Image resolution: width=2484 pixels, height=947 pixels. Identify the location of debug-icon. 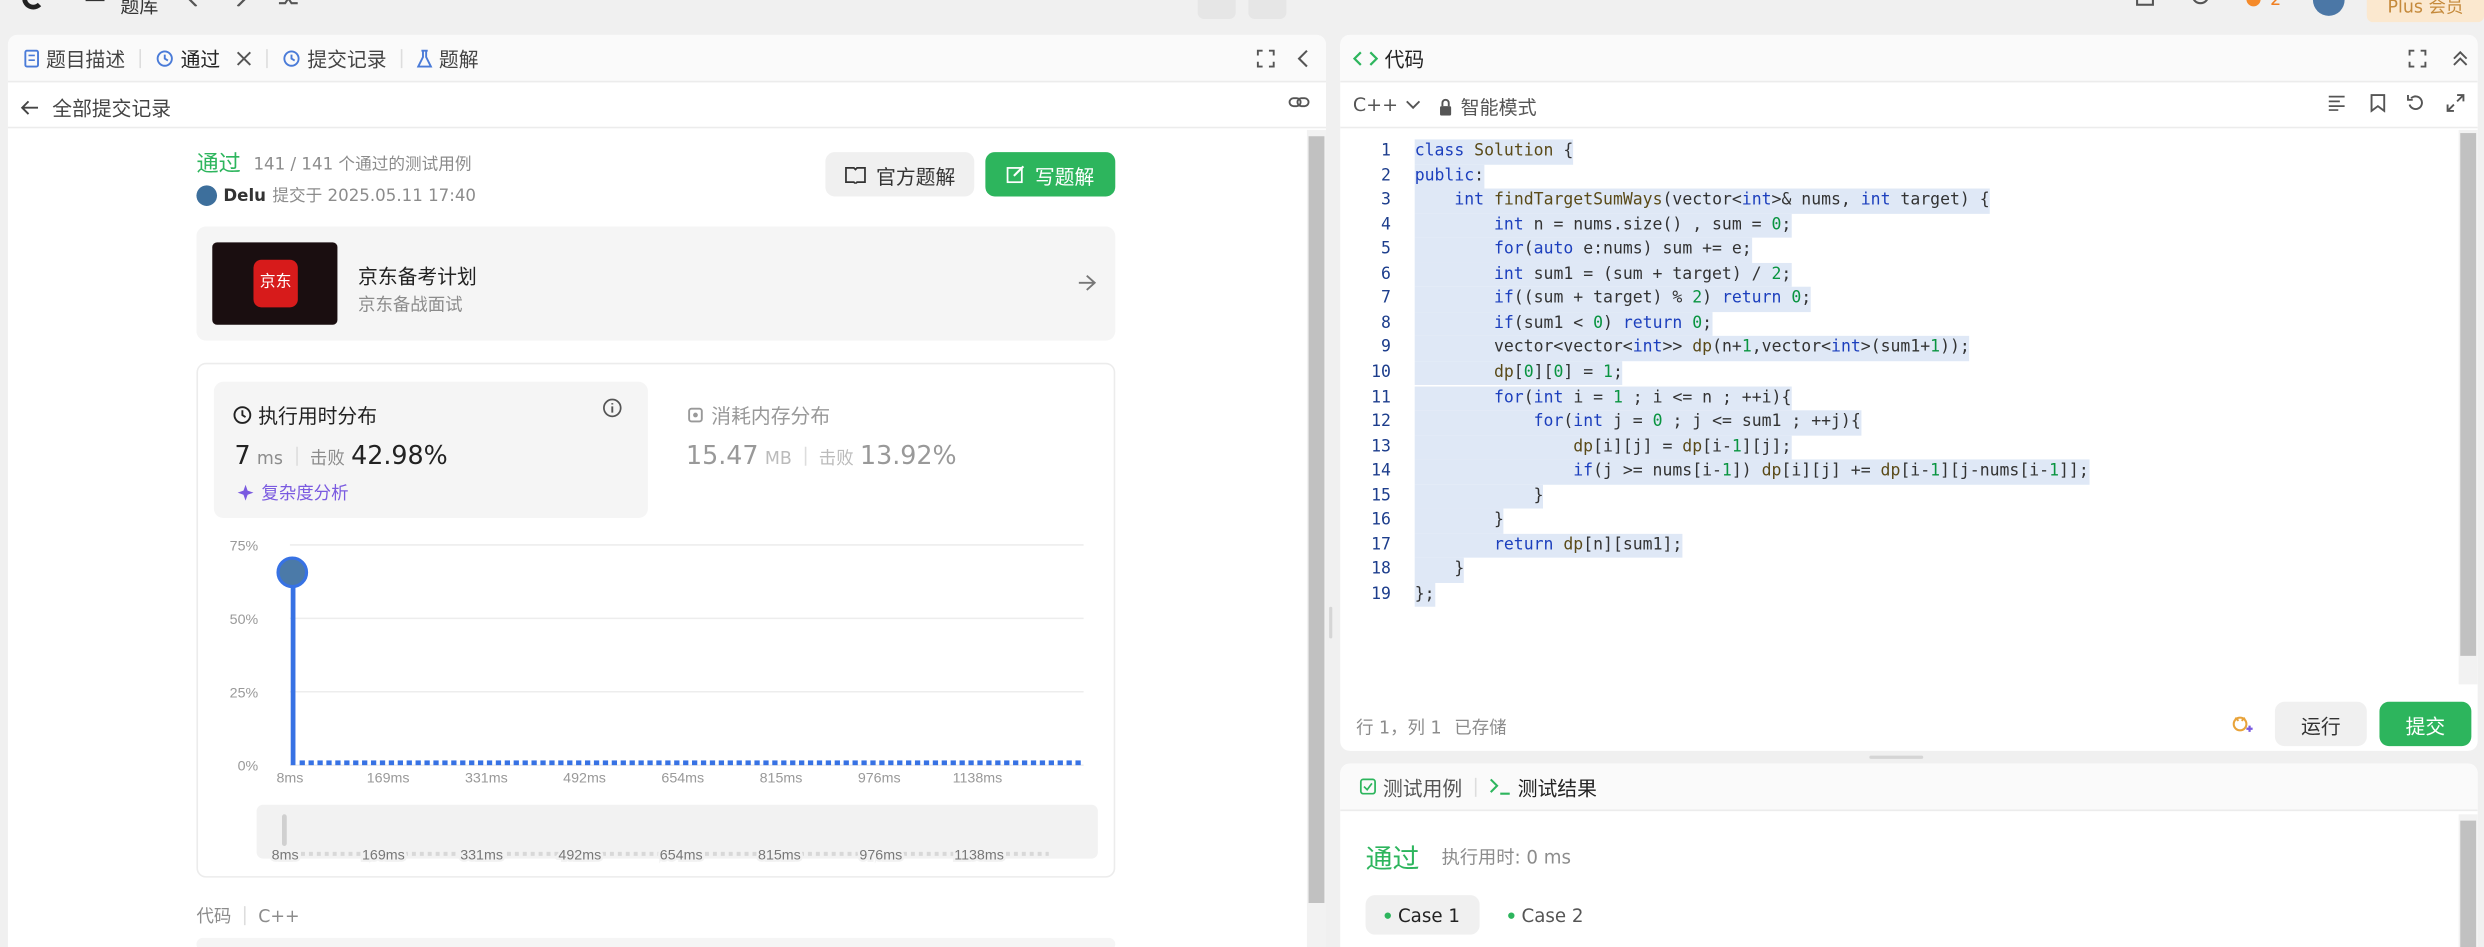
(2242, 724).